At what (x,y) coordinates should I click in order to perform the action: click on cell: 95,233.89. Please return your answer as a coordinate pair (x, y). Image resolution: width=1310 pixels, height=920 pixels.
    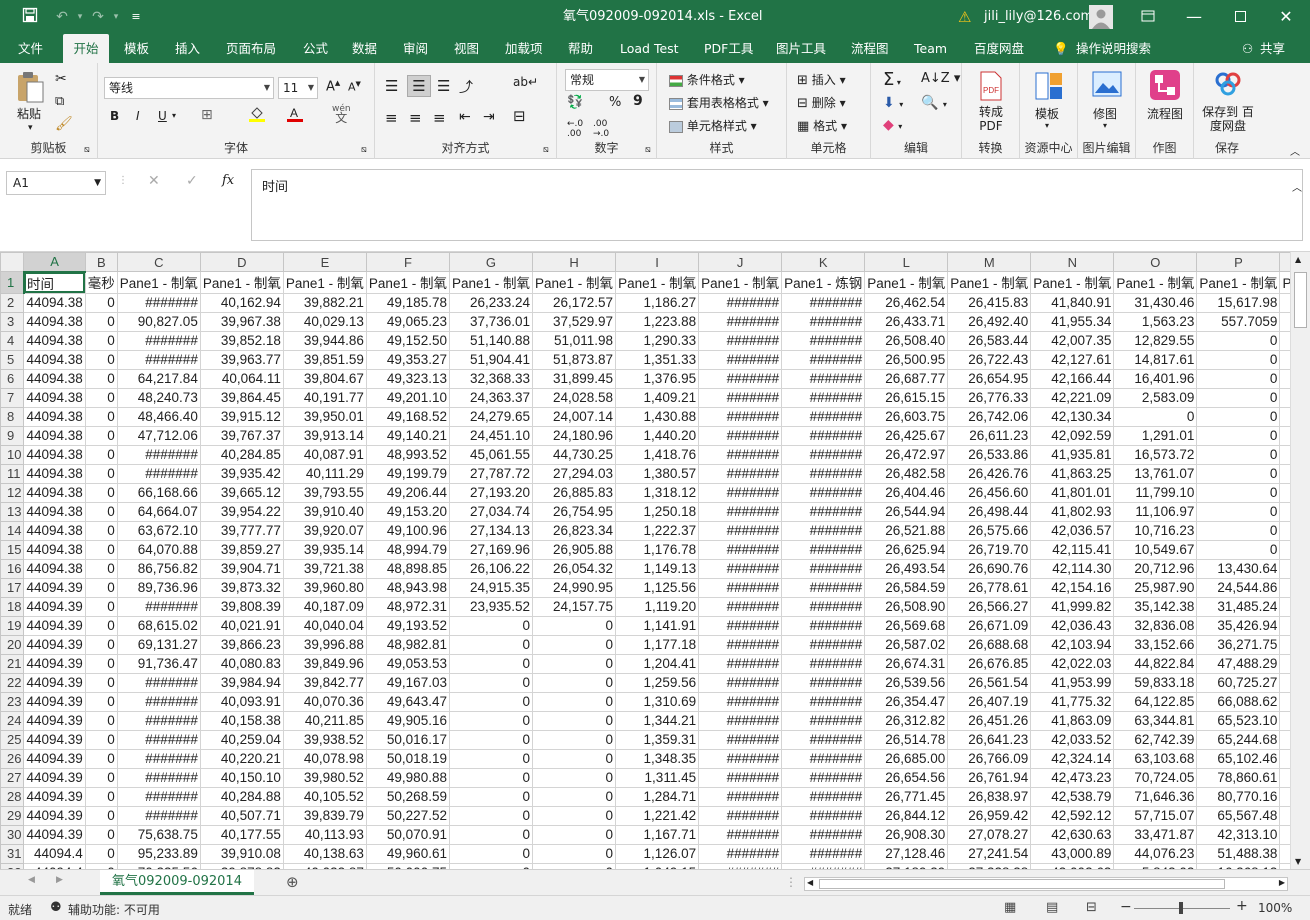
    Looking at the image, I should click on (158, 853).